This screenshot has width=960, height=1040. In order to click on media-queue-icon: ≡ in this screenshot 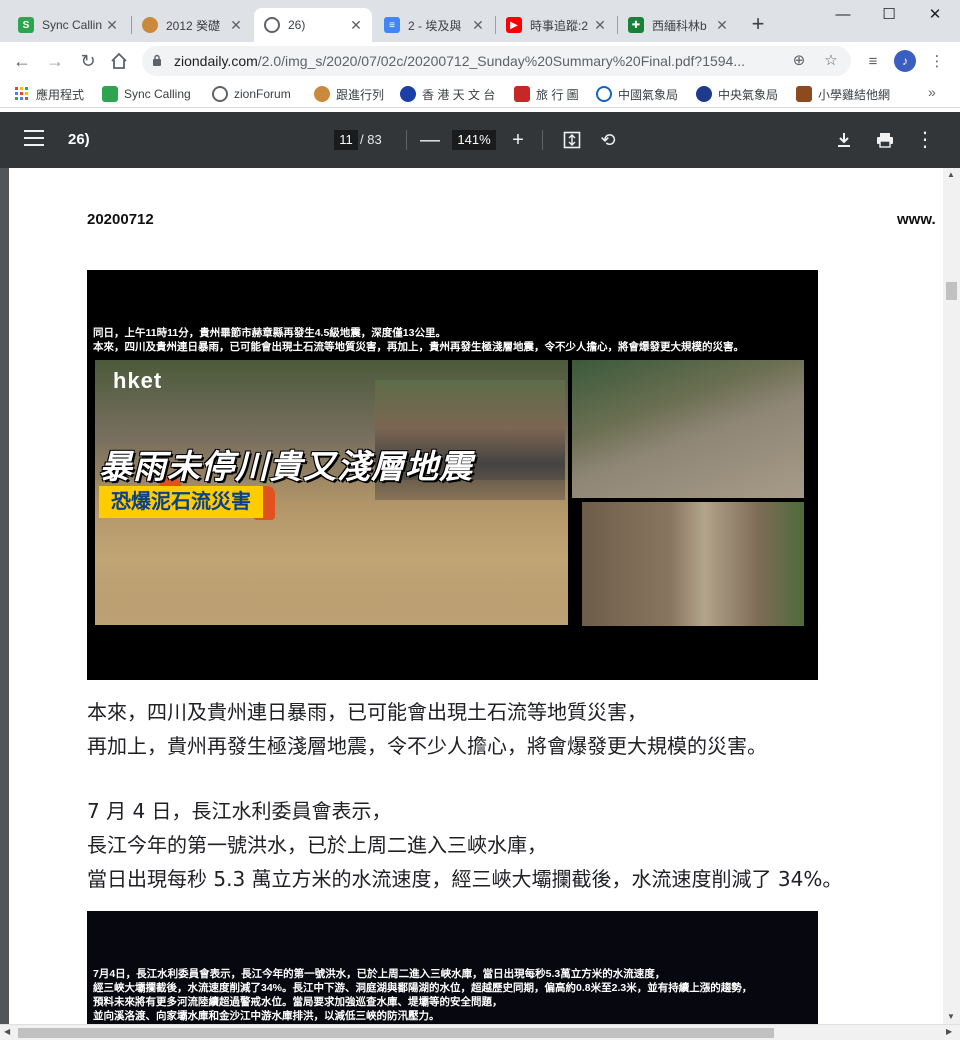, I will do `click(873, 62)`.